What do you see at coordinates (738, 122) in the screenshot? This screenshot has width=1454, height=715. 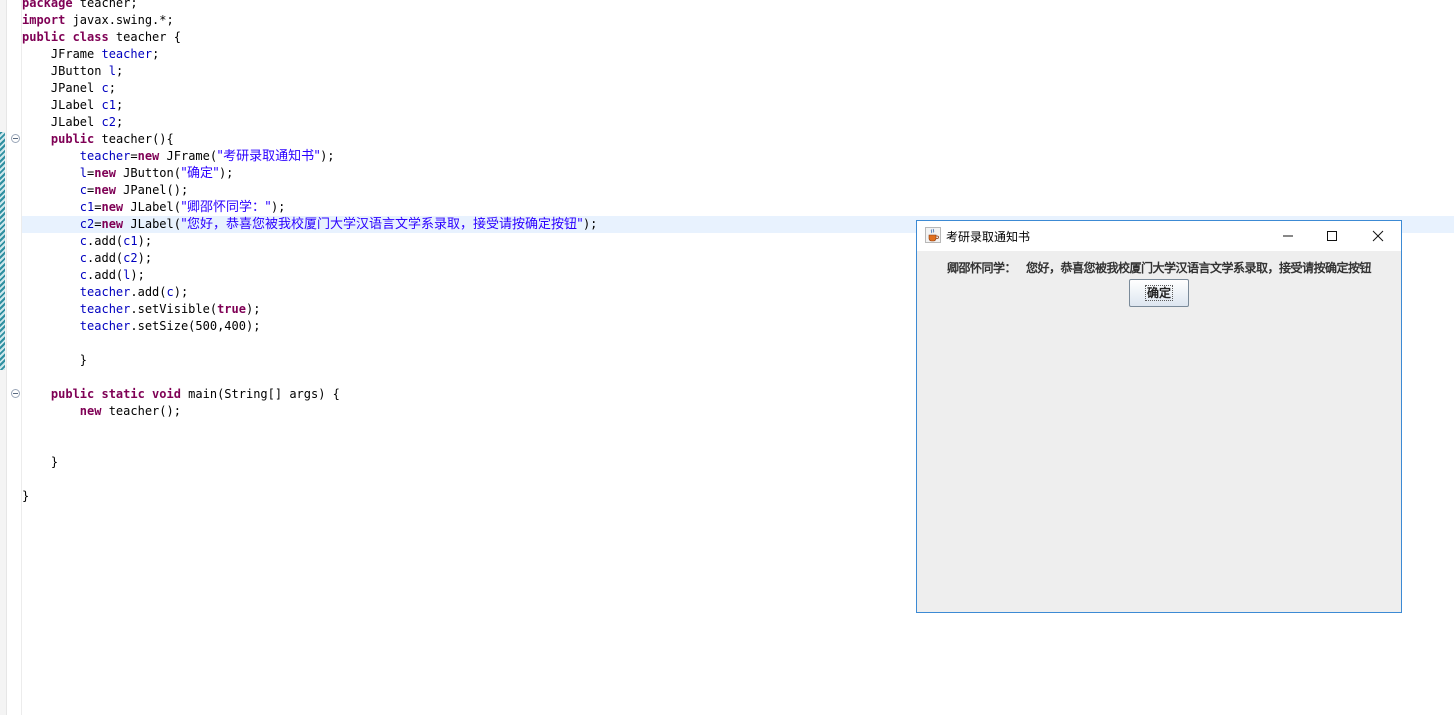 I see `code-line: JLabel c2;` at bounding box center [738, 122].